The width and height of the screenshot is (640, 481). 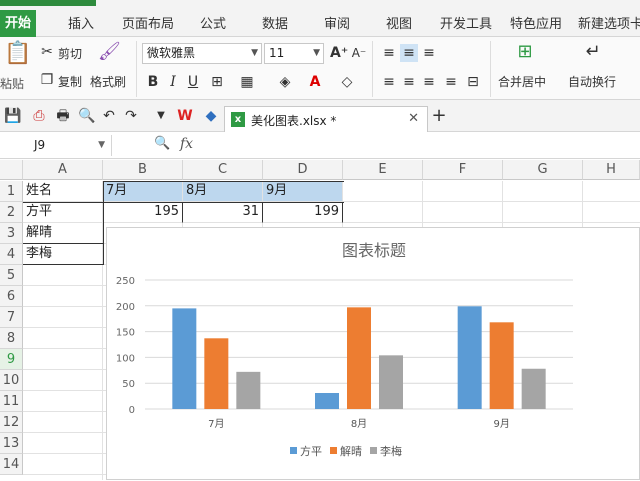 I want to click on save-icon: 💾, so click(x=13, y=116).